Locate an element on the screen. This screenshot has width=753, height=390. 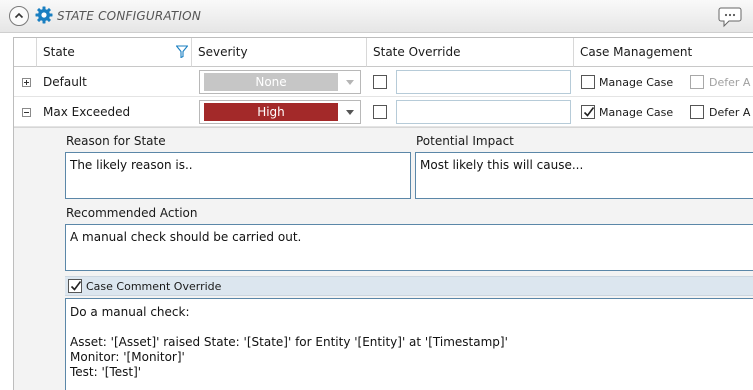
column-header-state-label: State is located at coordinates (59, 52).